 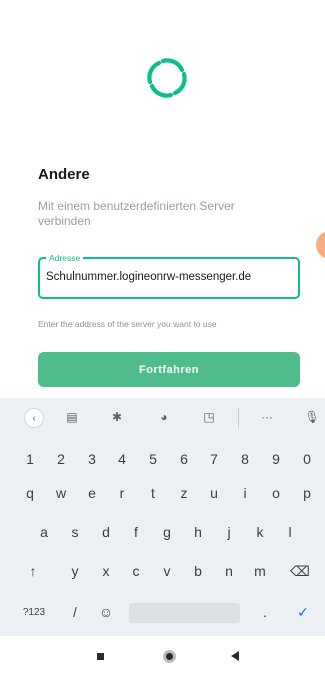 I want to click on back-chevron-icon: ‹, so click(x=34, y=418).